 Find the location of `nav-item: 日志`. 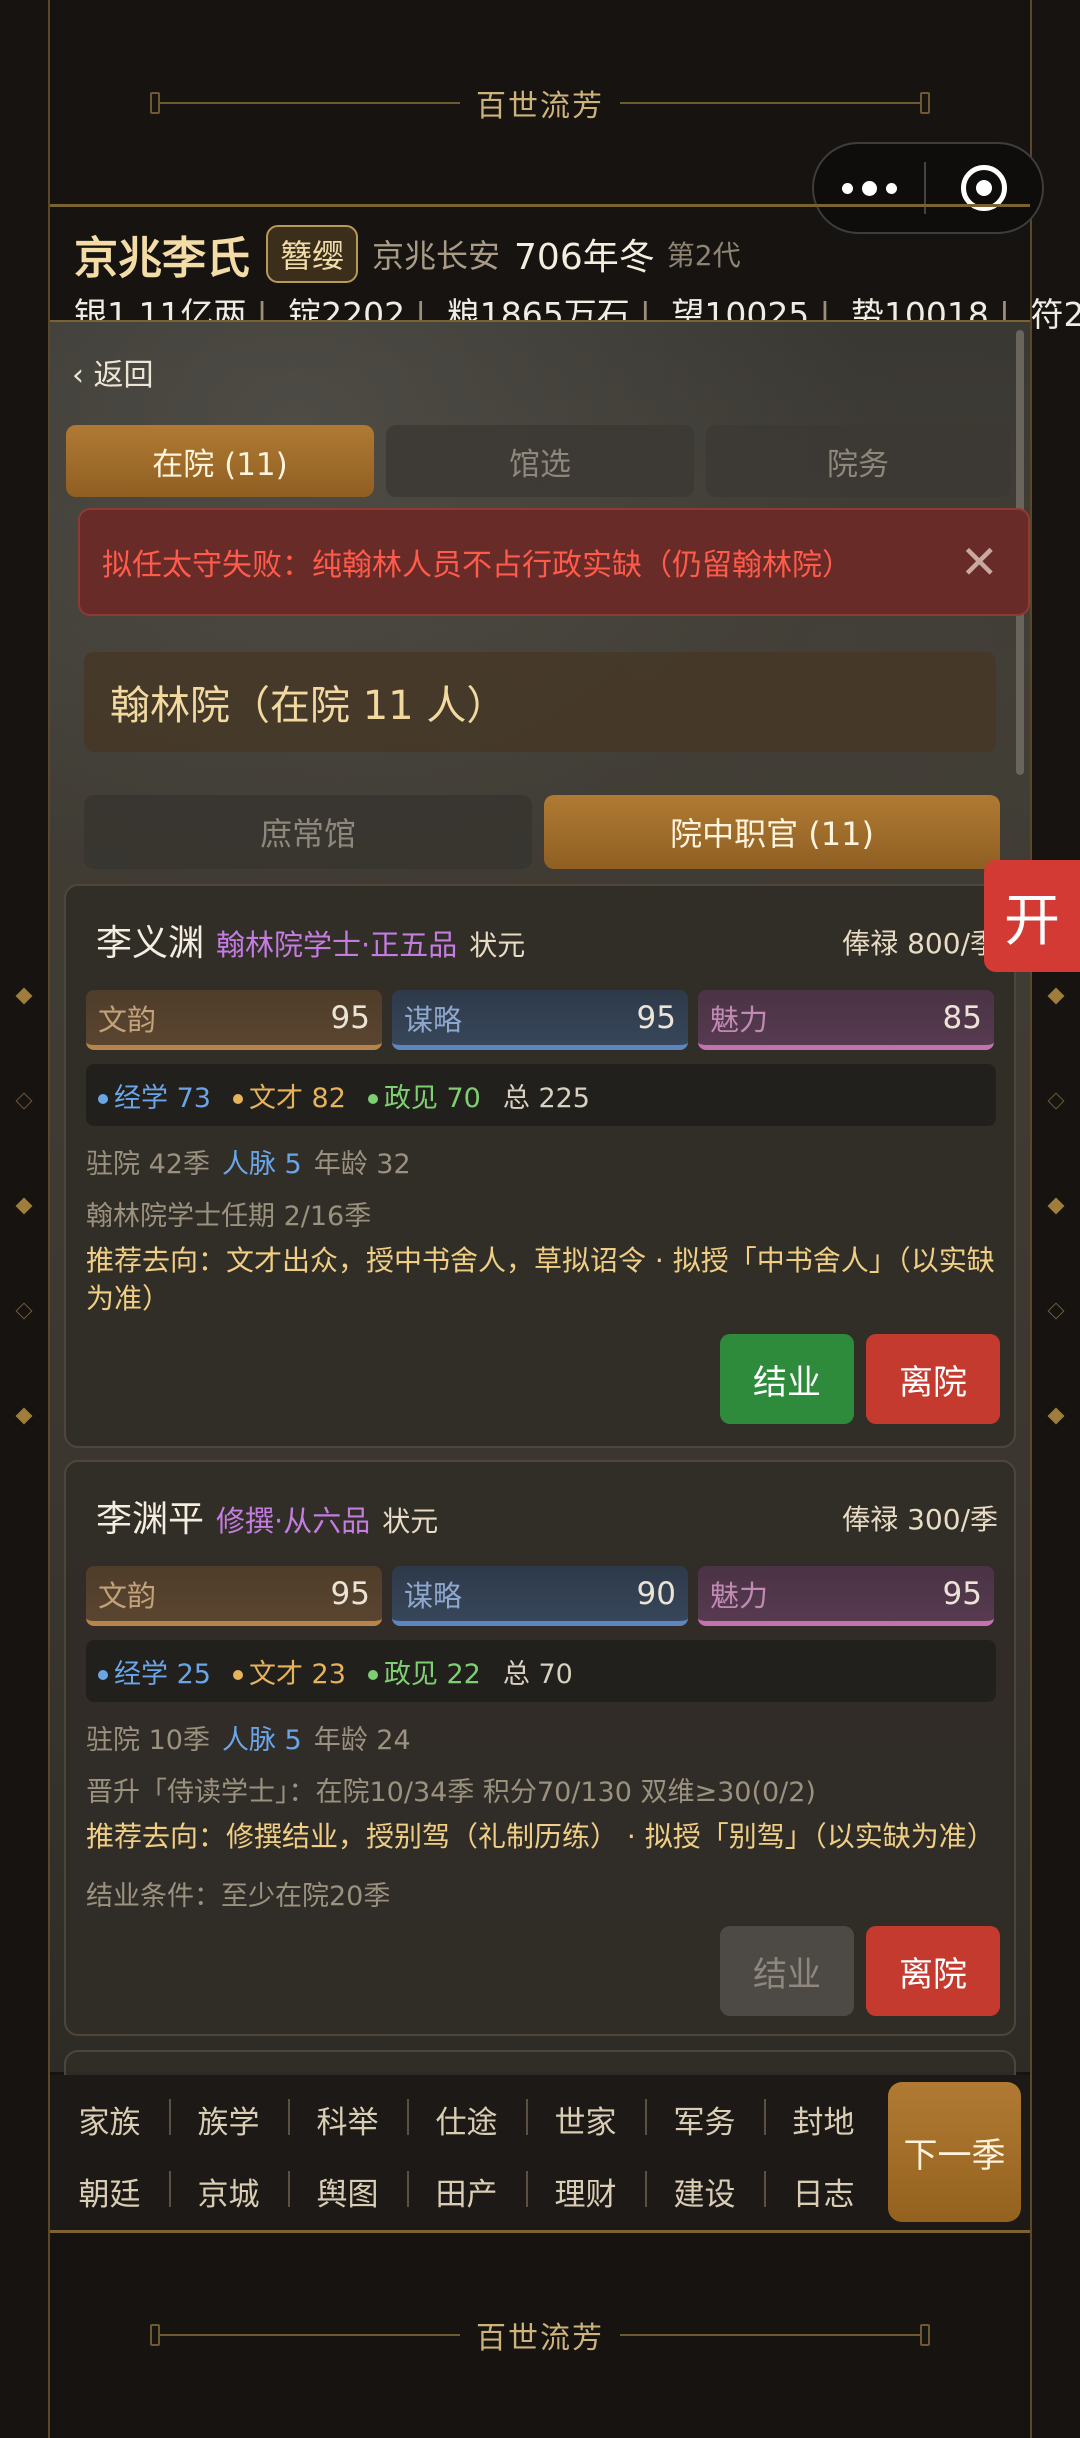

nav-item: 日志 is located at coordinates (823, 2191).